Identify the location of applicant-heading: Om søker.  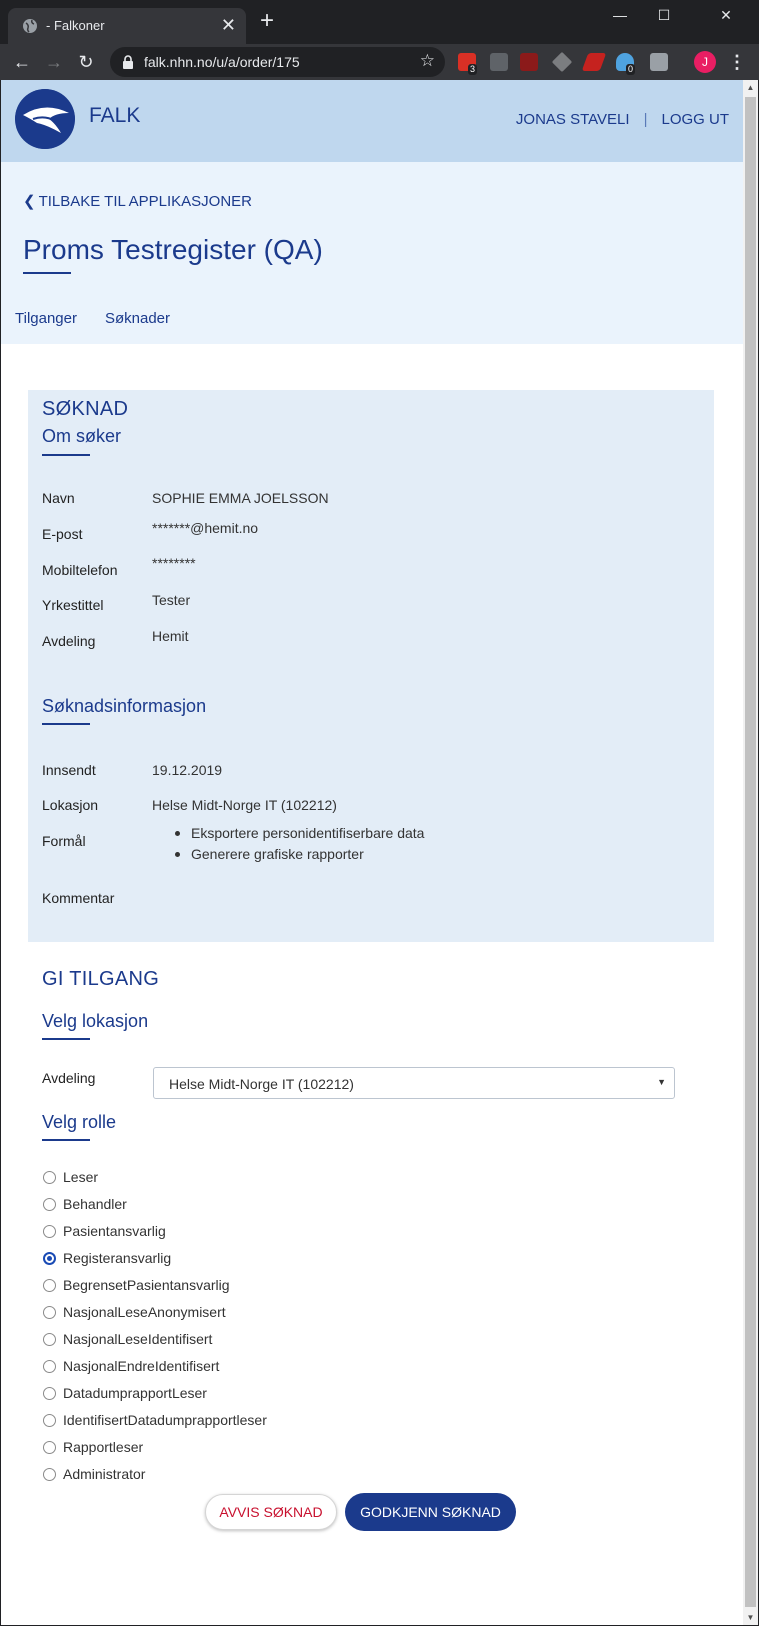
(81, 436).